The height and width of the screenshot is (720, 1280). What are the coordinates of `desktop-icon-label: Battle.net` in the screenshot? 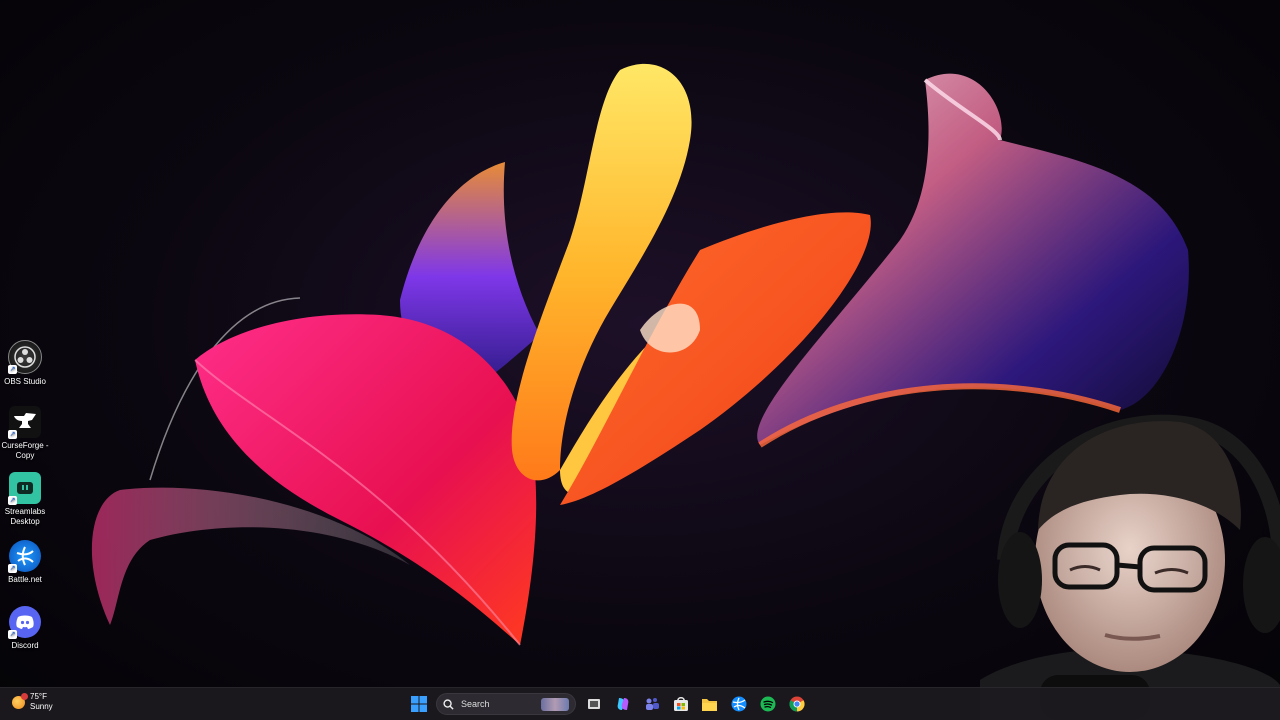 It's located at (25, 579).